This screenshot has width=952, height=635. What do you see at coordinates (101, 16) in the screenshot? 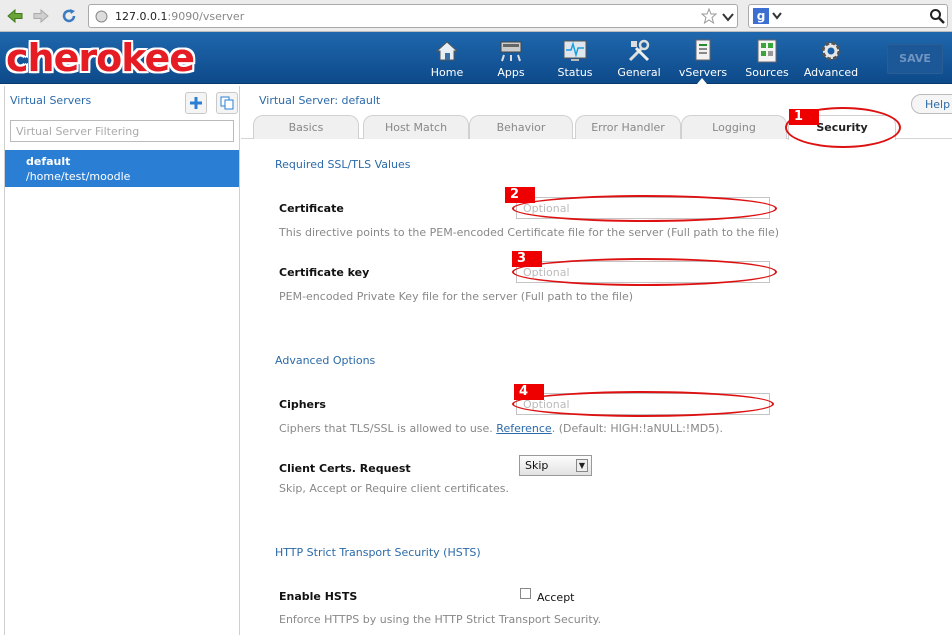
I see `globe-icon` at bounding box center [101, 16].